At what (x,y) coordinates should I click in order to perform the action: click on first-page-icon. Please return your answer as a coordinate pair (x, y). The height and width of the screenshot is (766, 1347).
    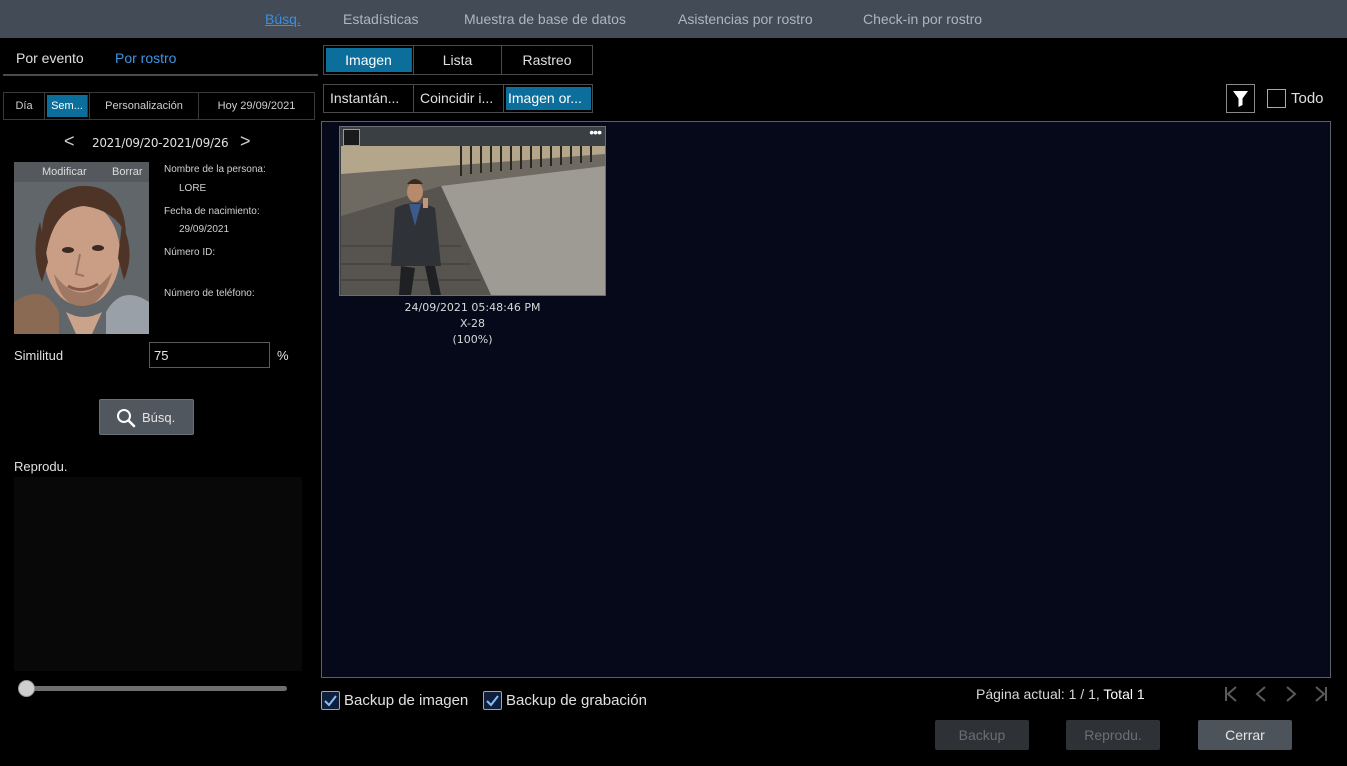
    Looking at the image, I should click on (1231, 694).